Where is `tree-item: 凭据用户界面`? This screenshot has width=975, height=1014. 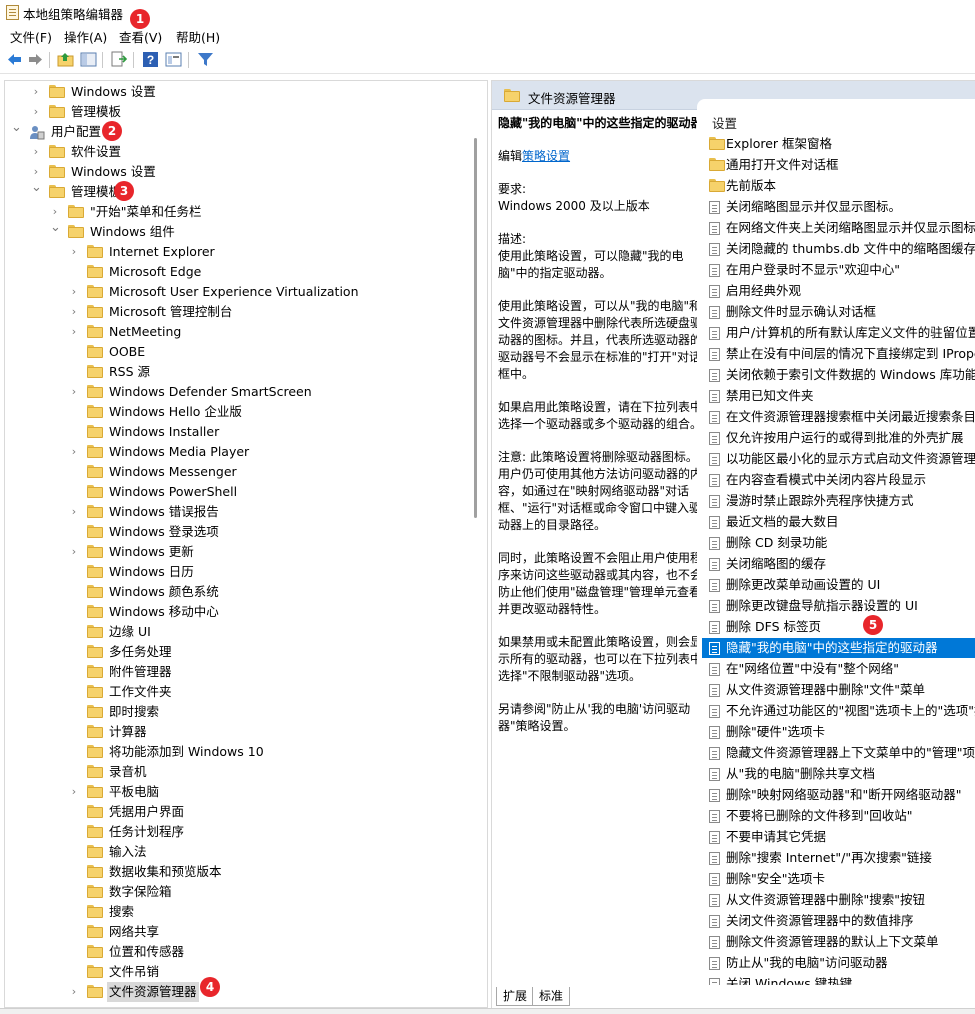
tree-item: 凭据用户界面 is located at coordinates (240, 812).